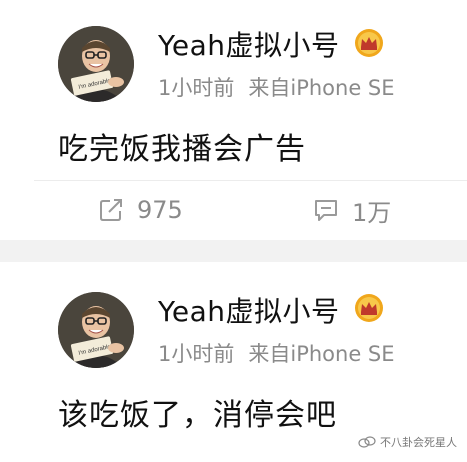 Image resolution: width=467 pixels, height=462 pixels. I want to click on comment-button: 1万, so click(351, 210).